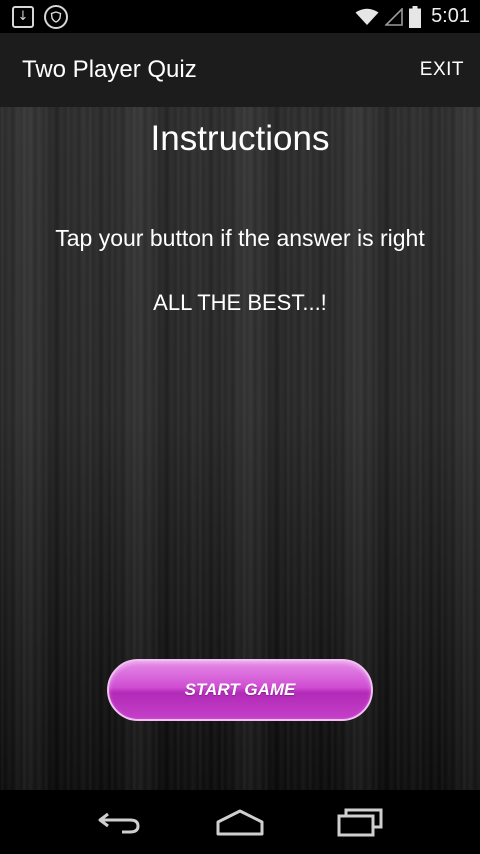  I want to click on exit-button: EXIT, so click(442, 70).